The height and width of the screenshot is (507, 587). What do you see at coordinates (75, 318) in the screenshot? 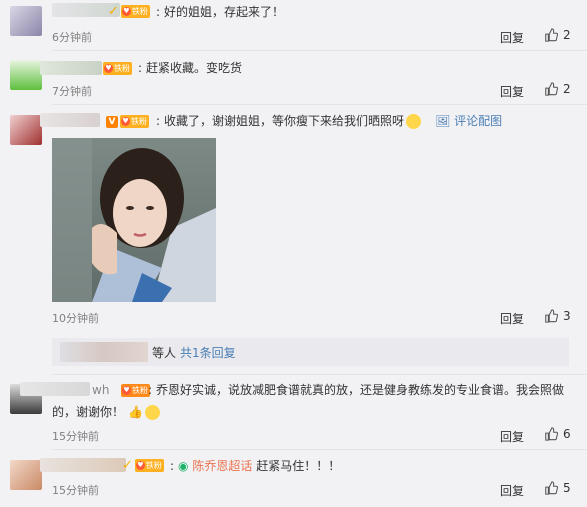
I see `comment-time: 10分钟前` at bounding box center [75, 318].